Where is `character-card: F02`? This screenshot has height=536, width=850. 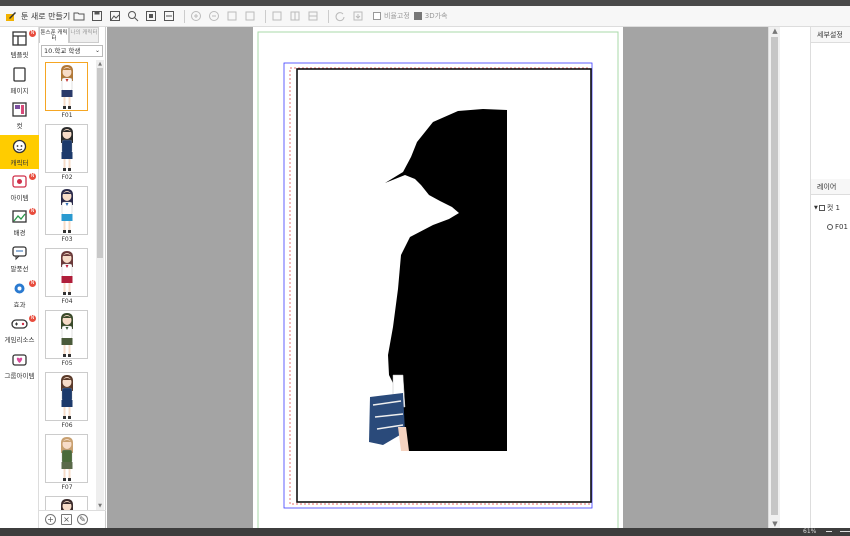 character-card: F02 is located at coordinates (67, 155).